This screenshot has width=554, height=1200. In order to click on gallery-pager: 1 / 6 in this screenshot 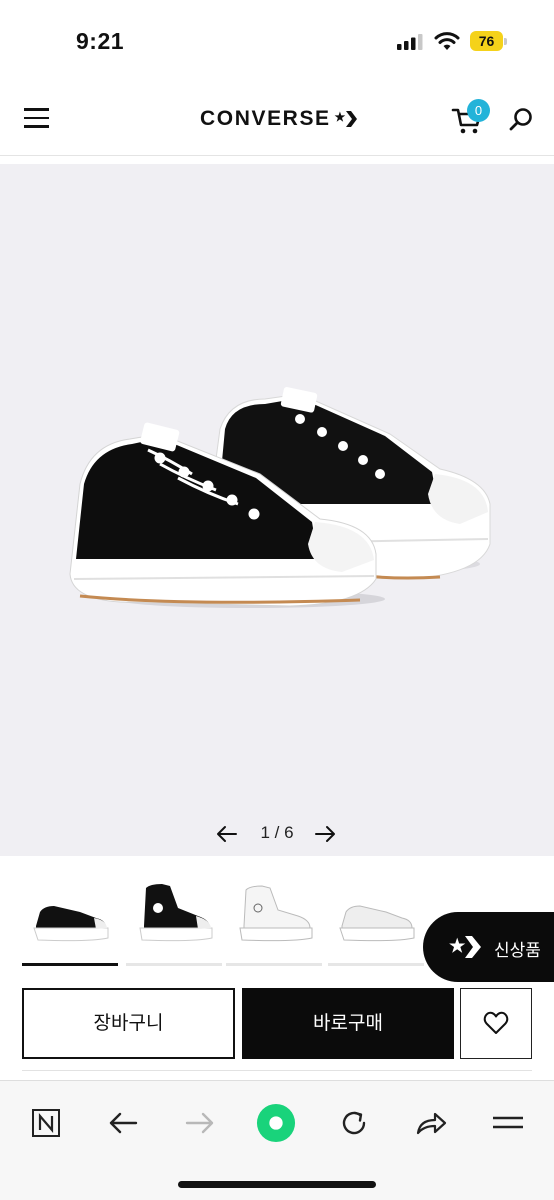, I will do `click(277, 835)`.